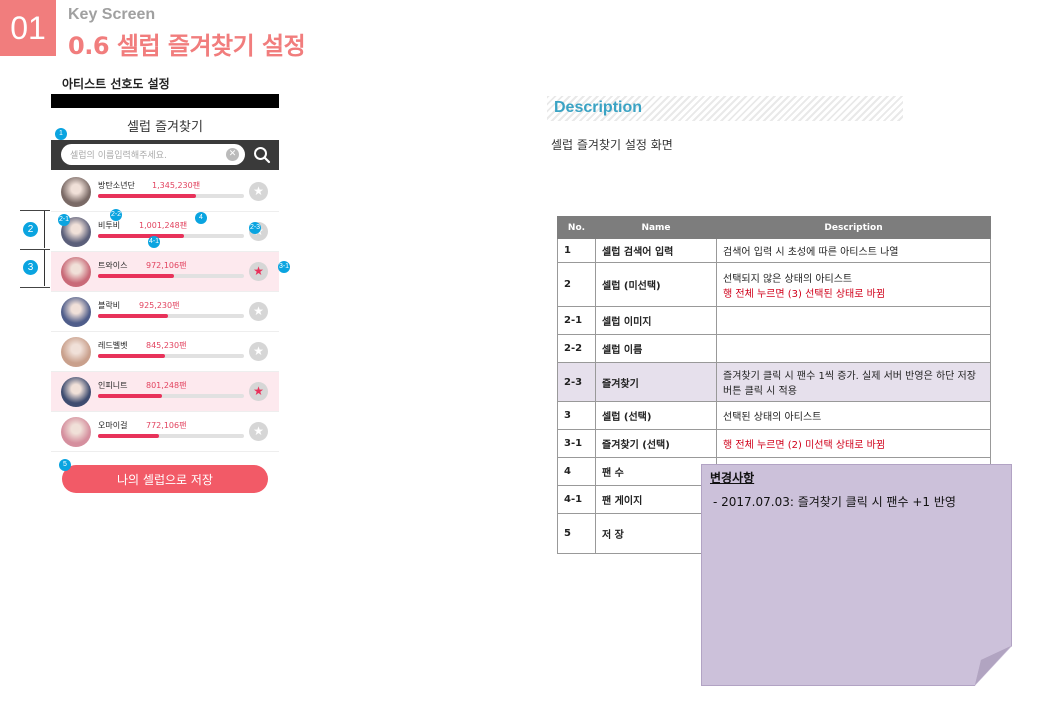 The height and width of the screenshot is (720, 1040). I want to click on search-icon, so click(262, 155).